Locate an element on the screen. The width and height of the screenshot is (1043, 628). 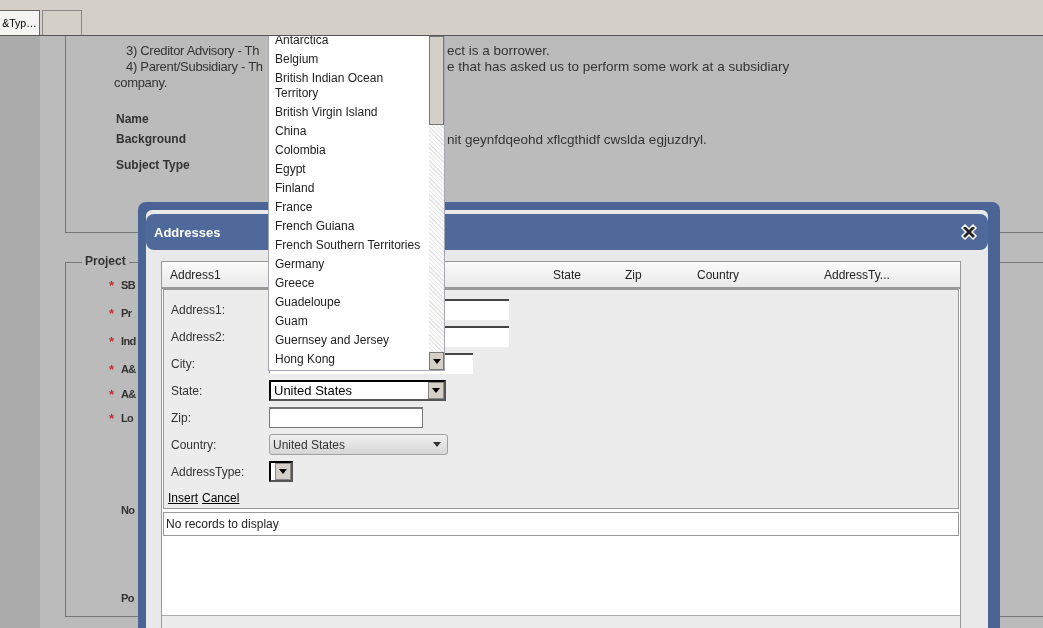
field-label: Lo is located at coordinates (127, 418).